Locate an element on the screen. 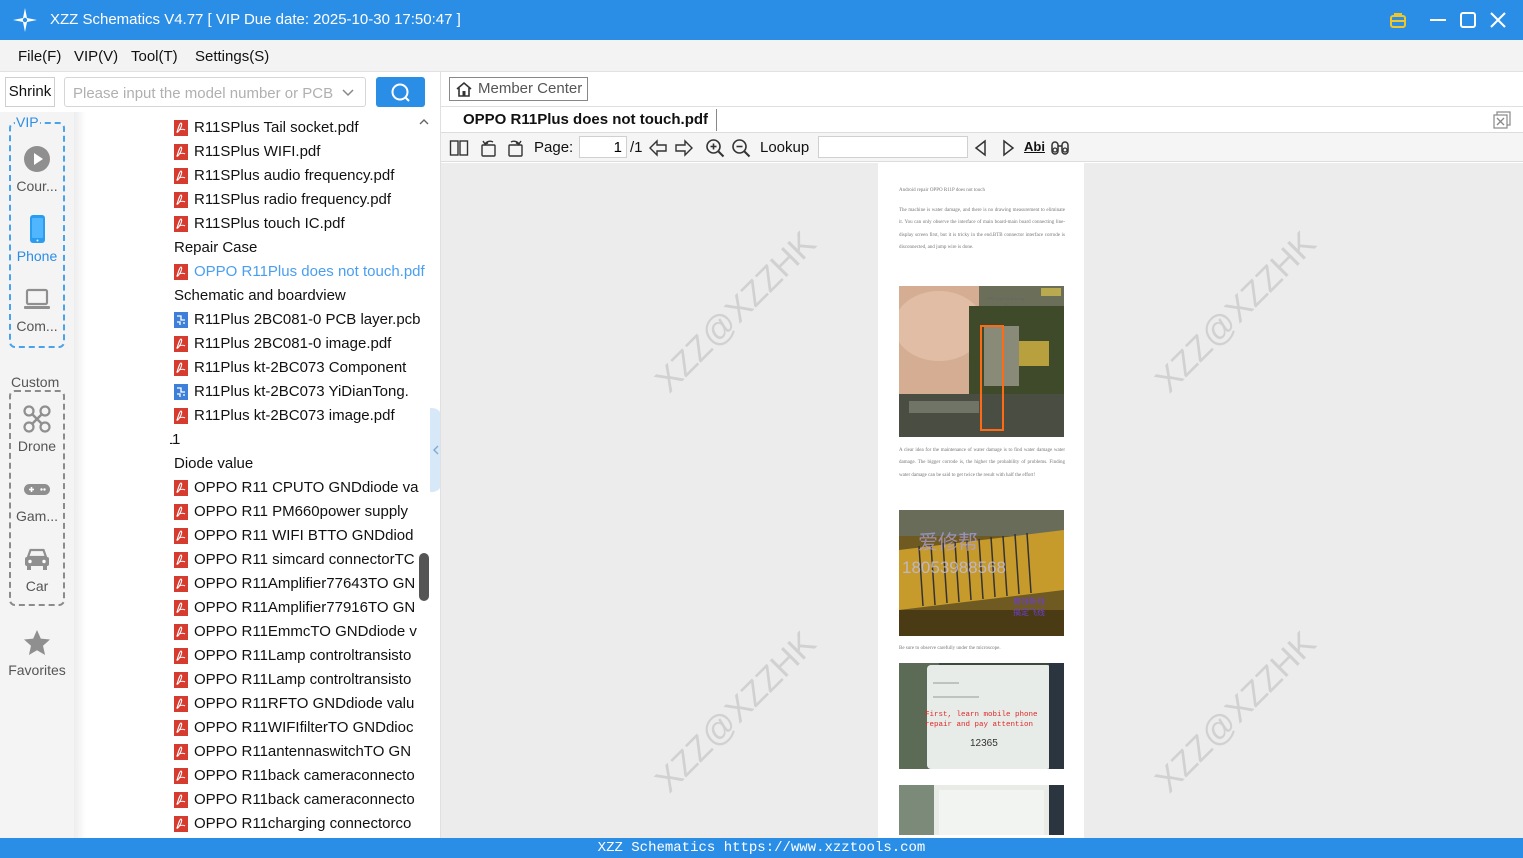 This screenshot has width=1523, height=858. photo-screen-number: 12365 is located at coordinates (984, 743).